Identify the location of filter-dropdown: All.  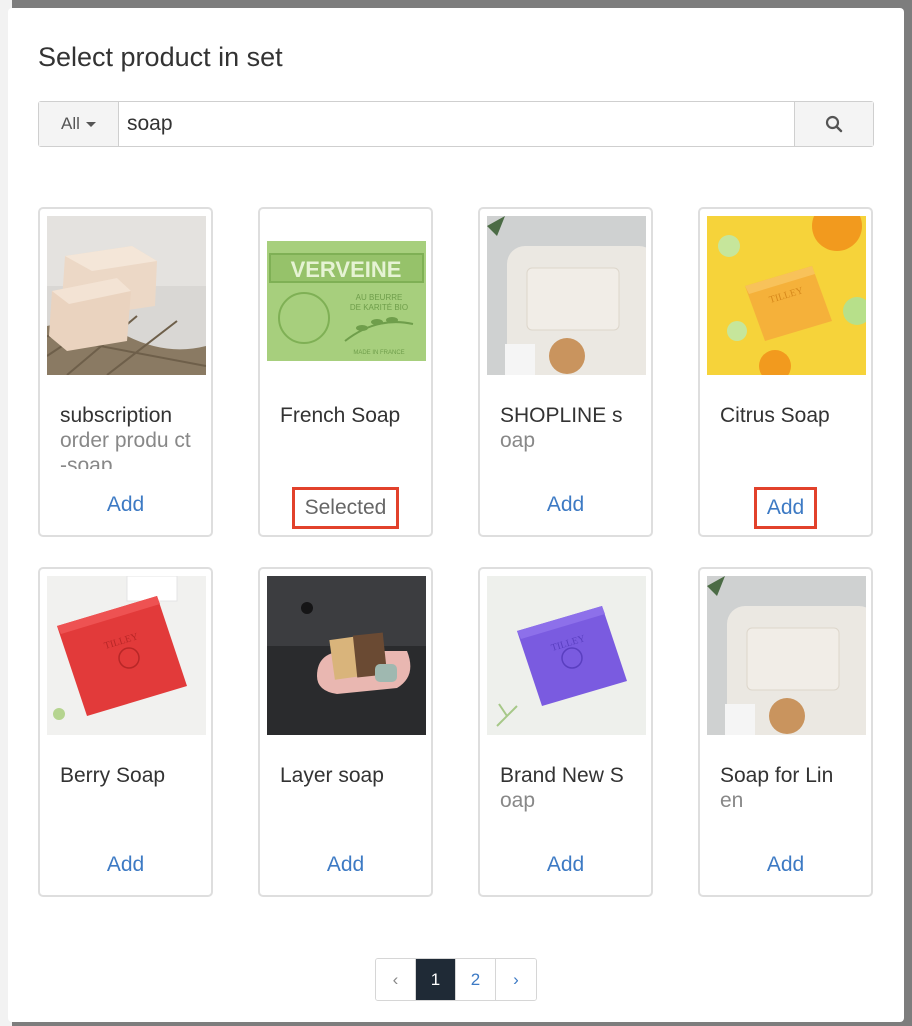
(79, 124).